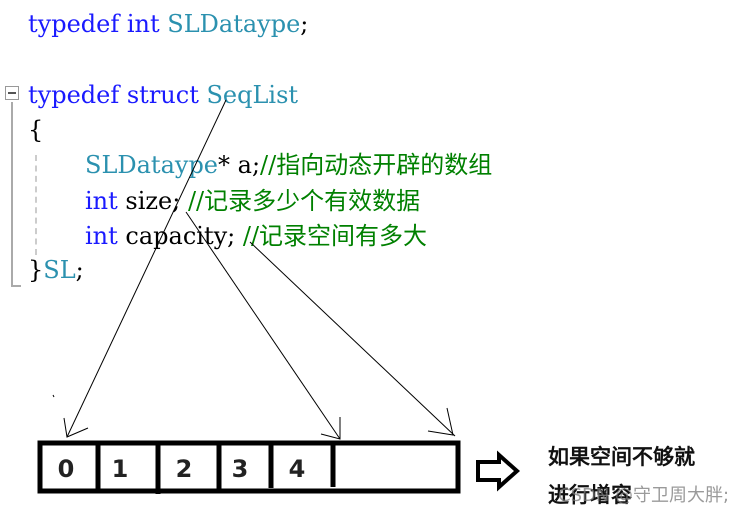 This screenshot has width=748, height=511. Describe the element at coordinates (120, 469) in the screenshot. I see `array-cell-1: 1` at that location.